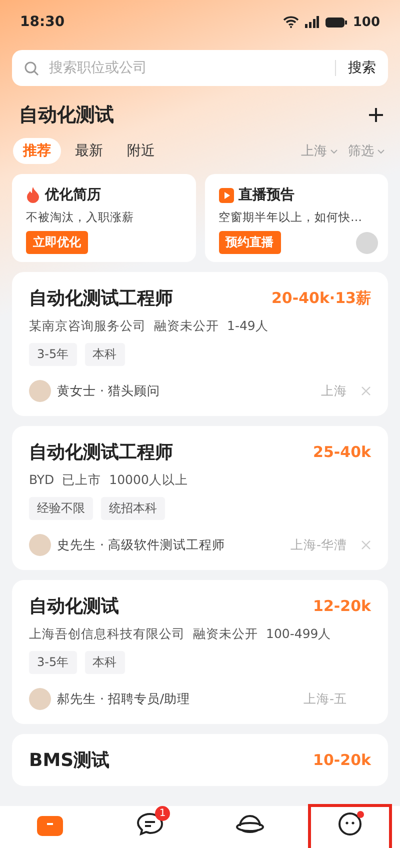 The image size is (400, 848). What do you see at coordinates (200, 760) in the screenshot?
I see `job-card: BMS测试 10-20k` at bounding box center [200, 760].